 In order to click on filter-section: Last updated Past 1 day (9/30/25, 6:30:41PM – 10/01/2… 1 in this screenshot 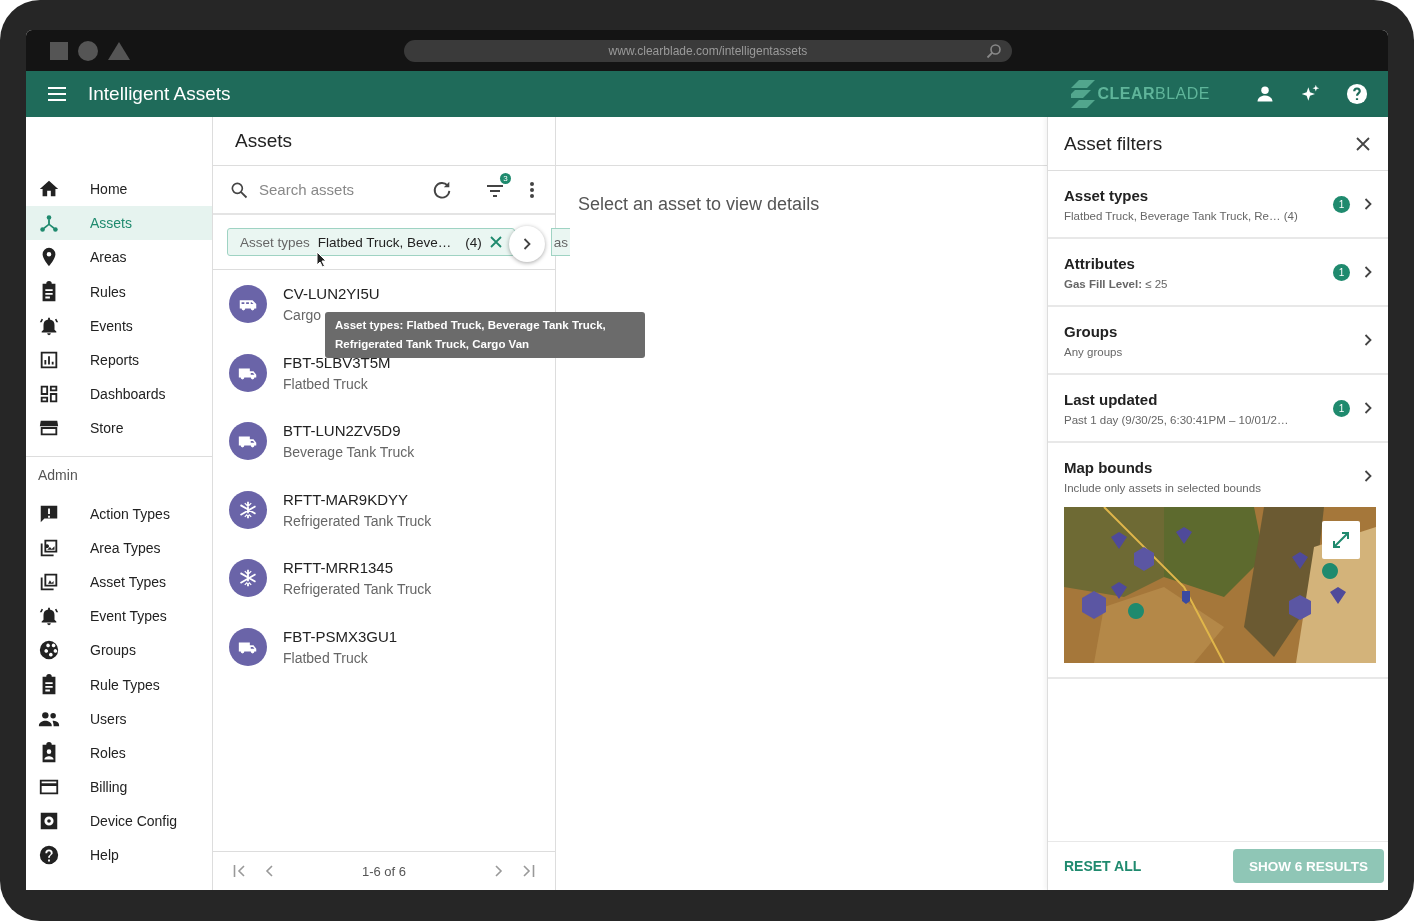, I will do `click(1218, 409)`.